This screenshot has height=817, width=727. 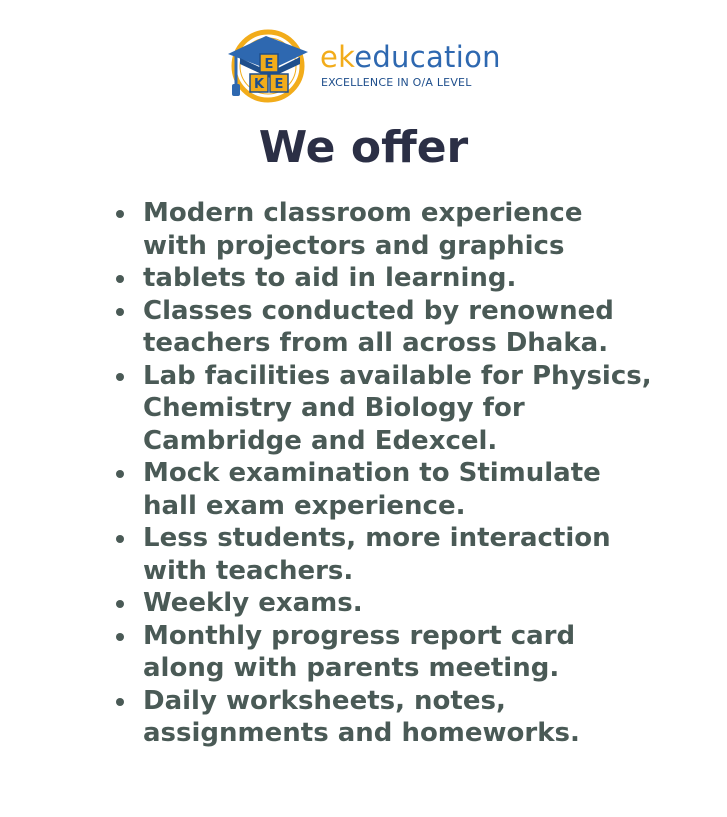 What do you see at coordinates (334, 408) in the screenshot?
I see `offer-line: Chemistry and Biology for` at bounding box center [334, 408].